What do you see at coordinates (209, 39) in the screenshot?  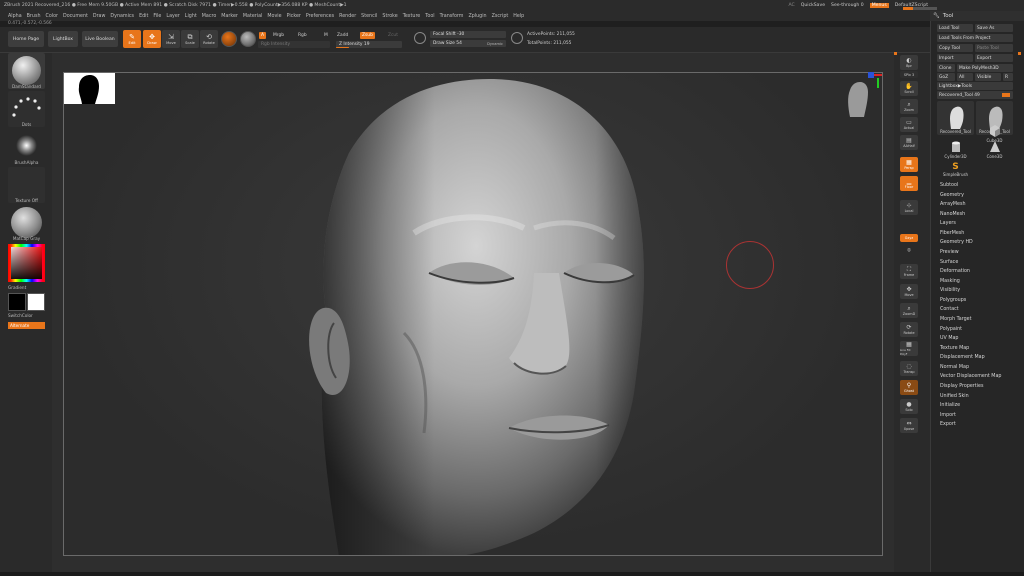 I see `rotate-mode-button: ⟲ Rotate` at bounding box center [209, 39].